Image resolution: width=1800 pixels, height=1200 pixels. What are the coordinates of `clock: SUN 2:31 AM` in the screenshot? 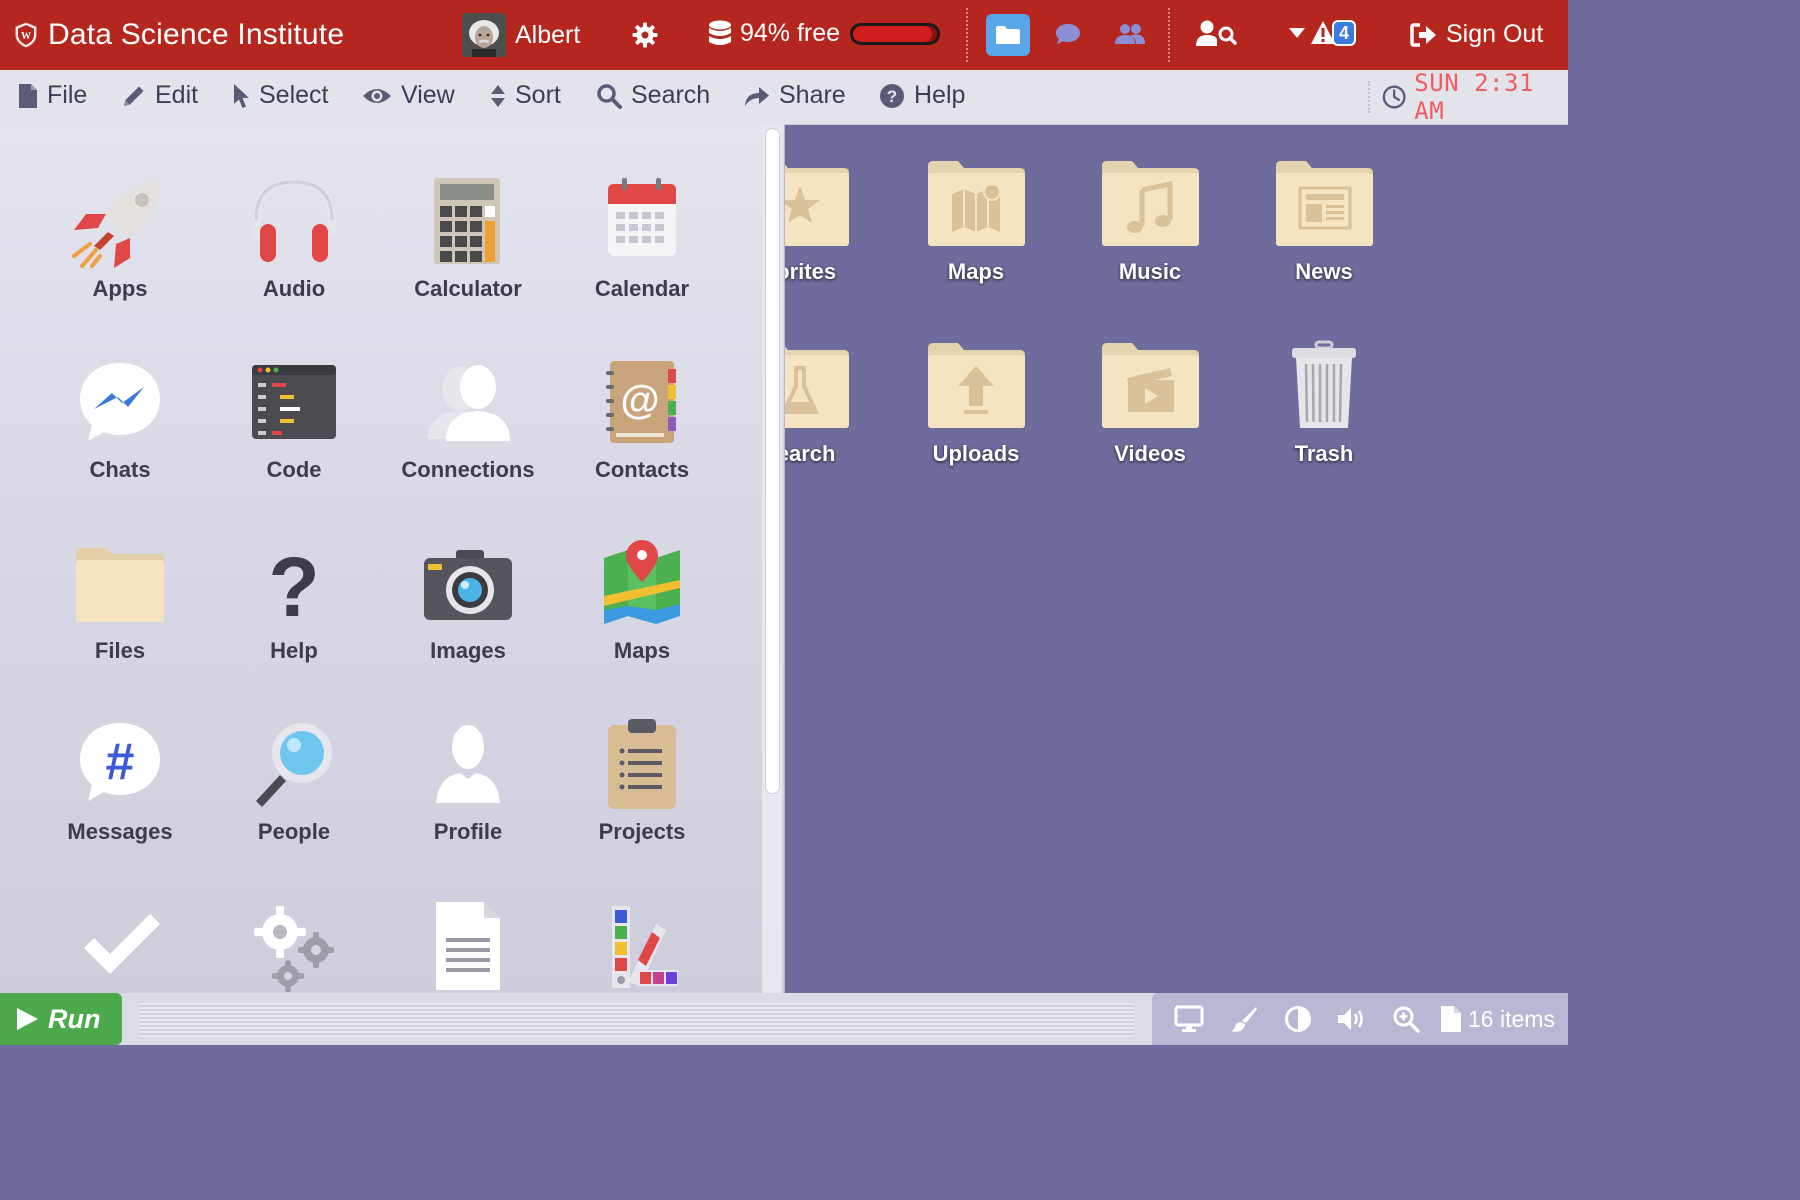 It's located at (1468, 97).